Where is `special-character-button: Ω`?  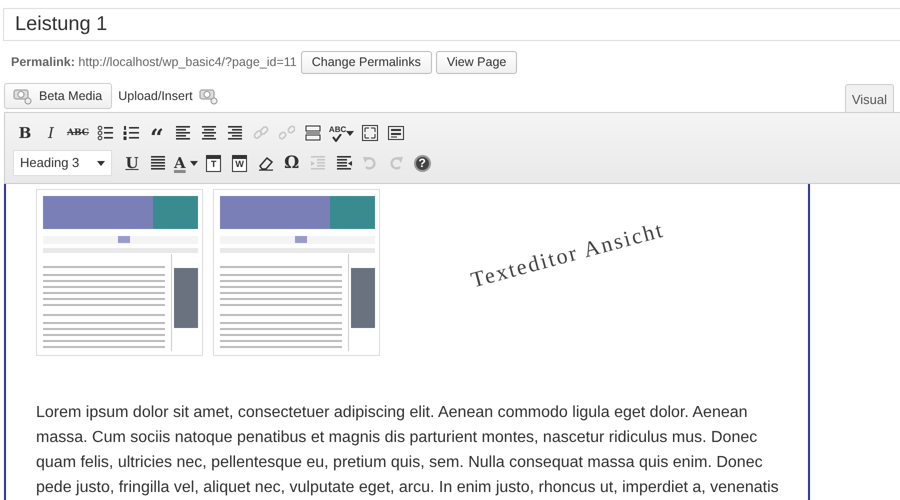
special-character-button: Ω is located at coordinates (292, 163).